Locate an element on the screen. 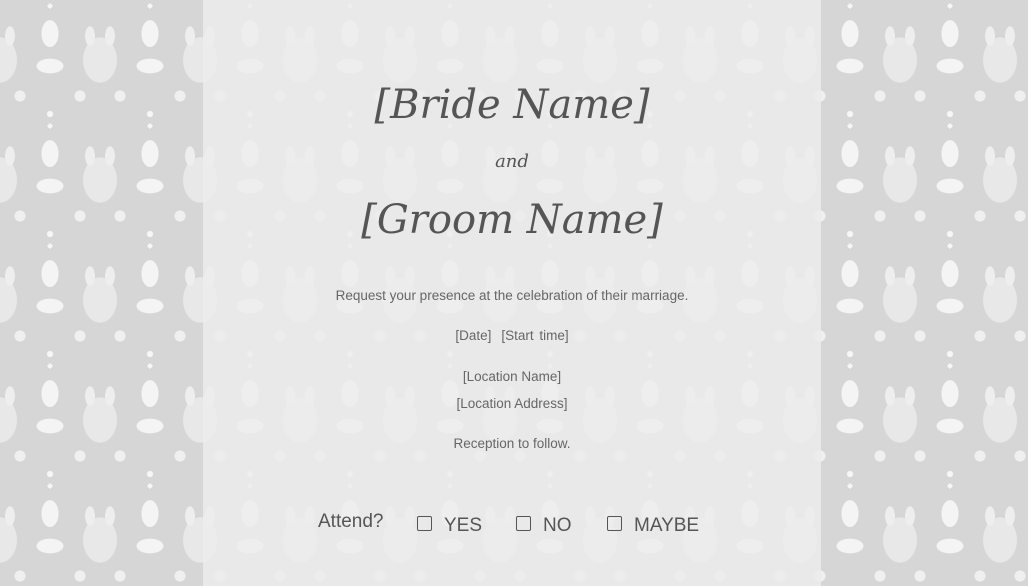 The image size is (1028, 586). rsvp-option-yes: YES is located at coordinates (449, 524).